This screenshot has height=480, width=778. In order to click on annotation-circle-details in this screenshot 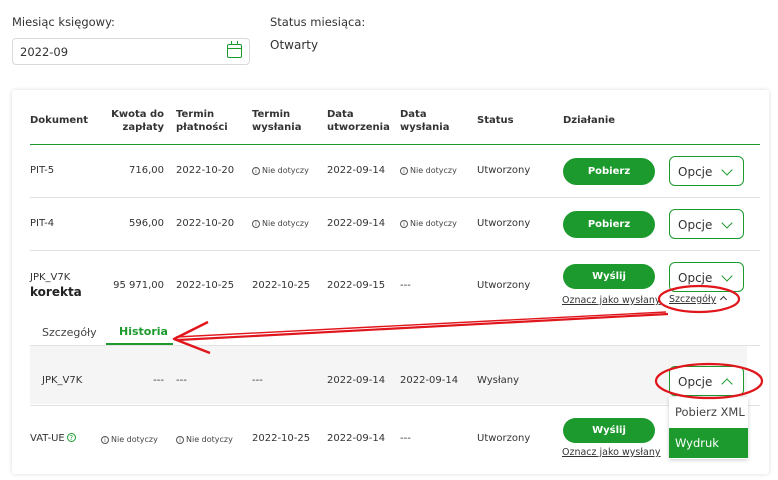, I will do `click(699, 299)`.